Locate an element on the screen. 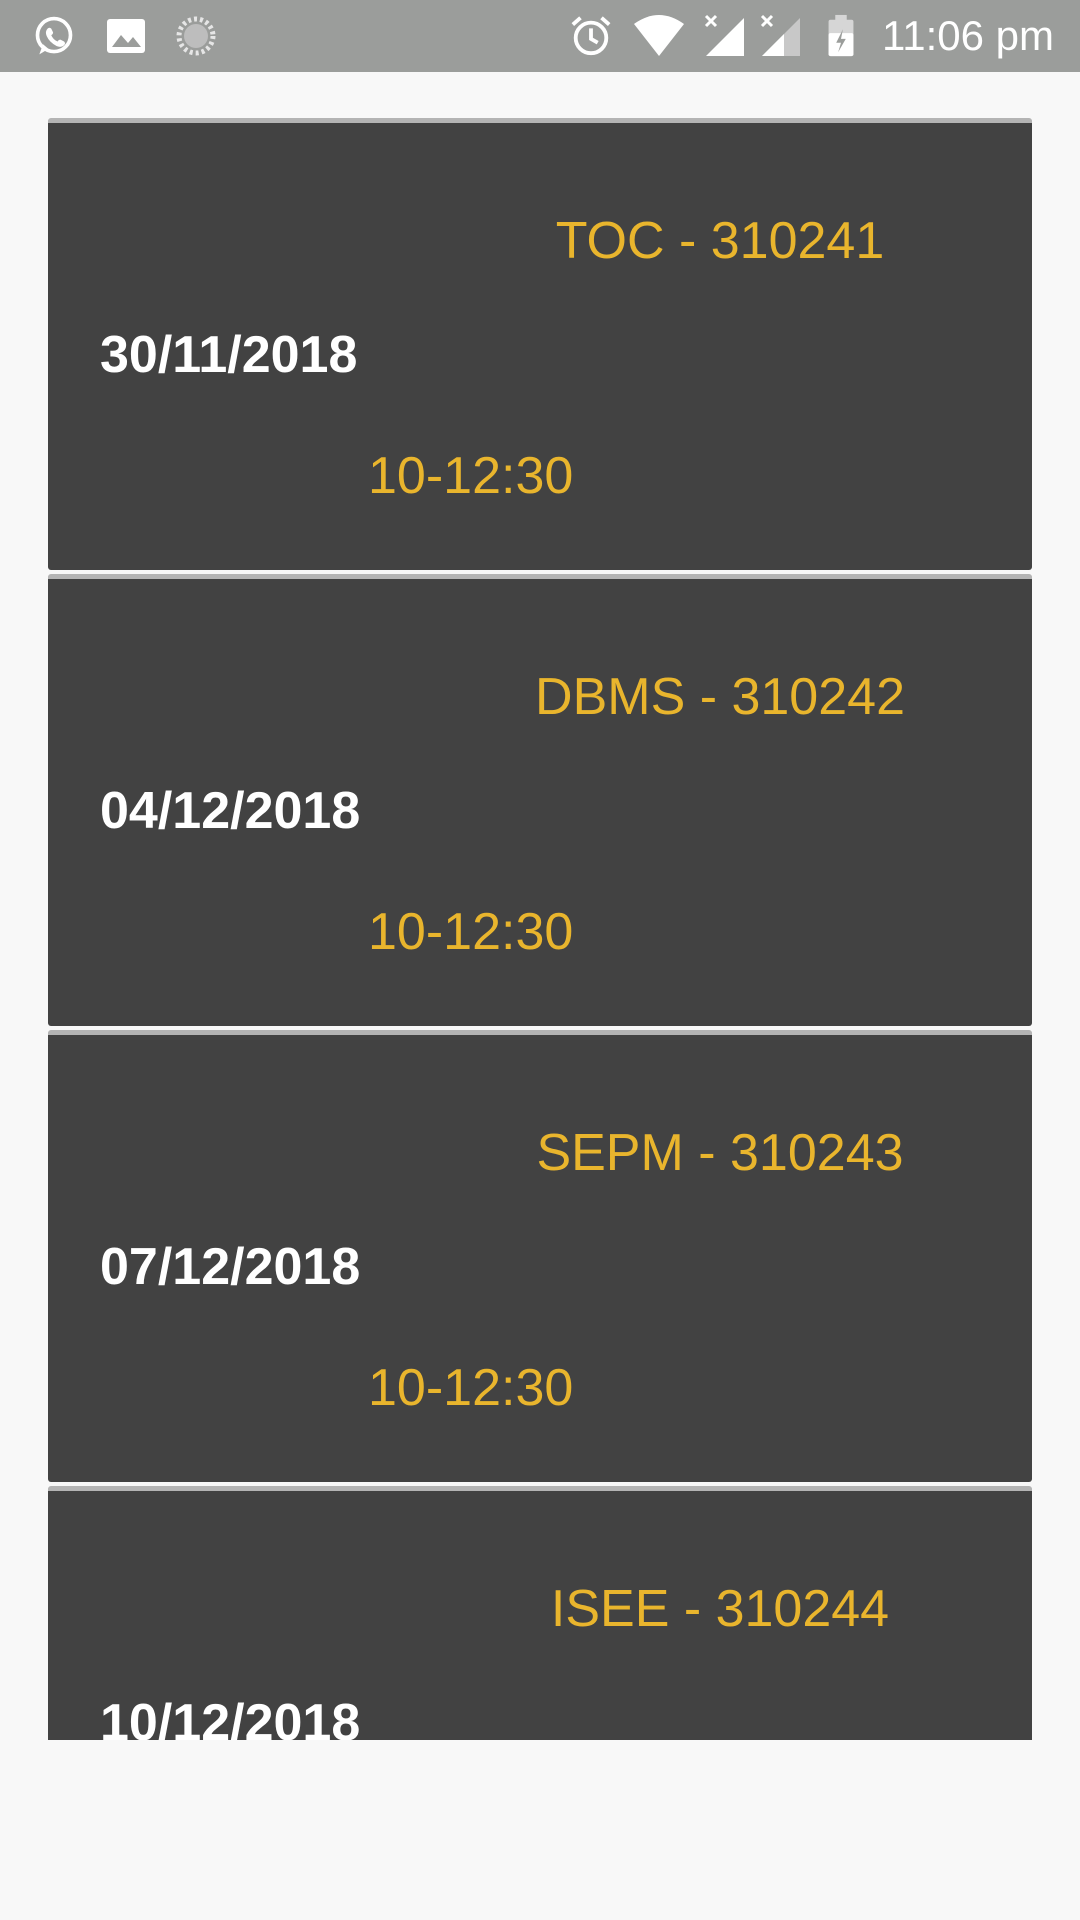 The width and height of the screenshot is (1080, 1920). whatsapp-icon is located at coordinates (54, 35).